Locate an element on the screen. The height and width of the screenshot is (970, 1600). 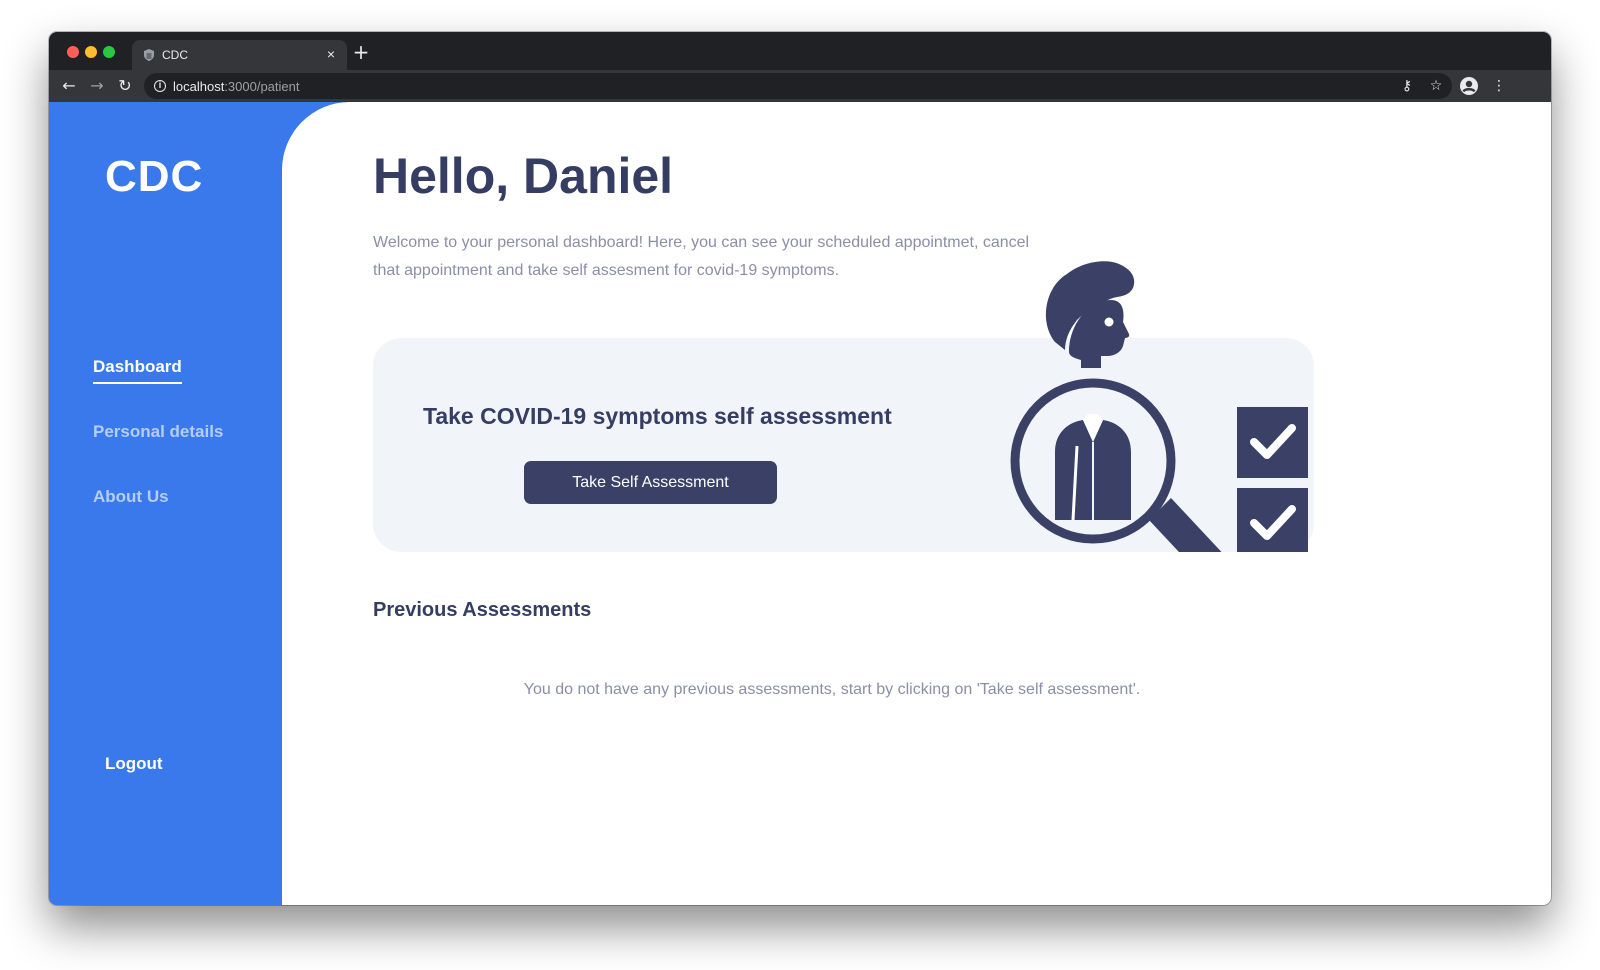
take-self-assessment-button: Take Self Assessment is located at coordinates (650, 482).